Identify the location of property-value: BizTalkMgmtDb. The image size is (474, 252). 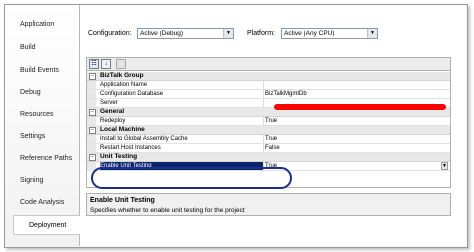
(350, 94).